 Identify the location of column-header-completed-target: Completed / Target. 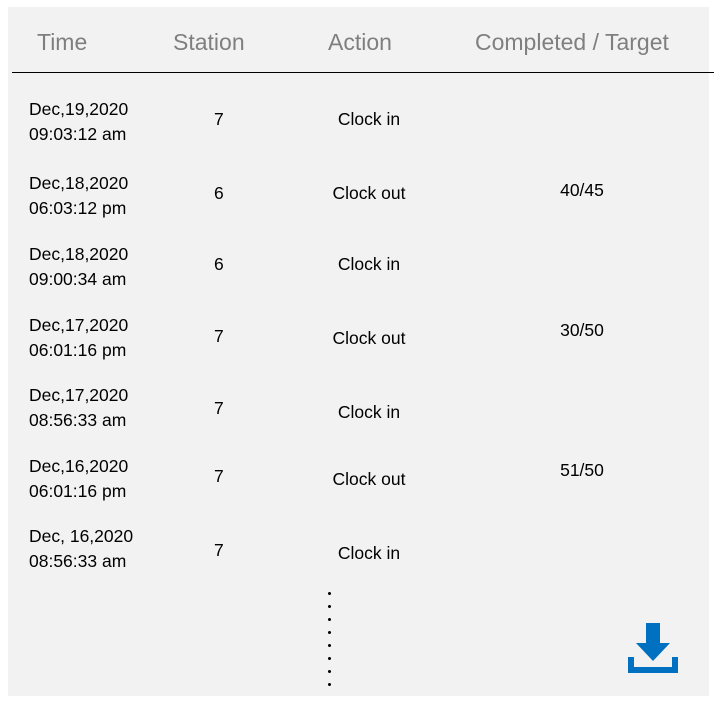
(572, 42).